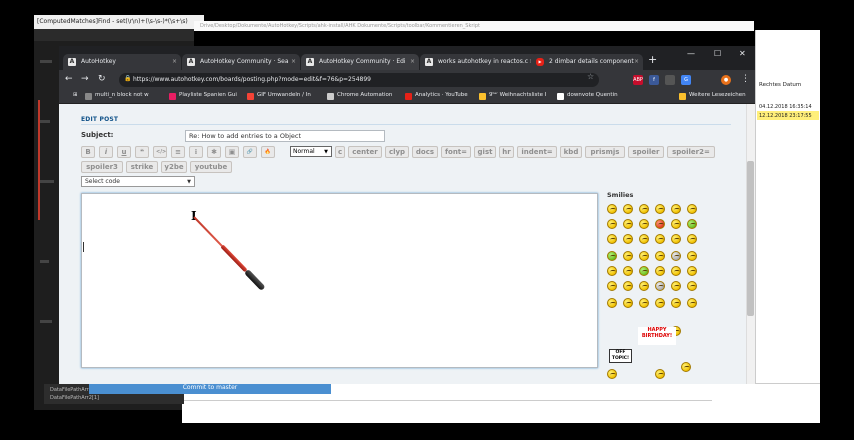  Describe the element at coordinates (102, 167) in the screenshot. I see `tag-spoiler3-button: spoiler3` at that location.